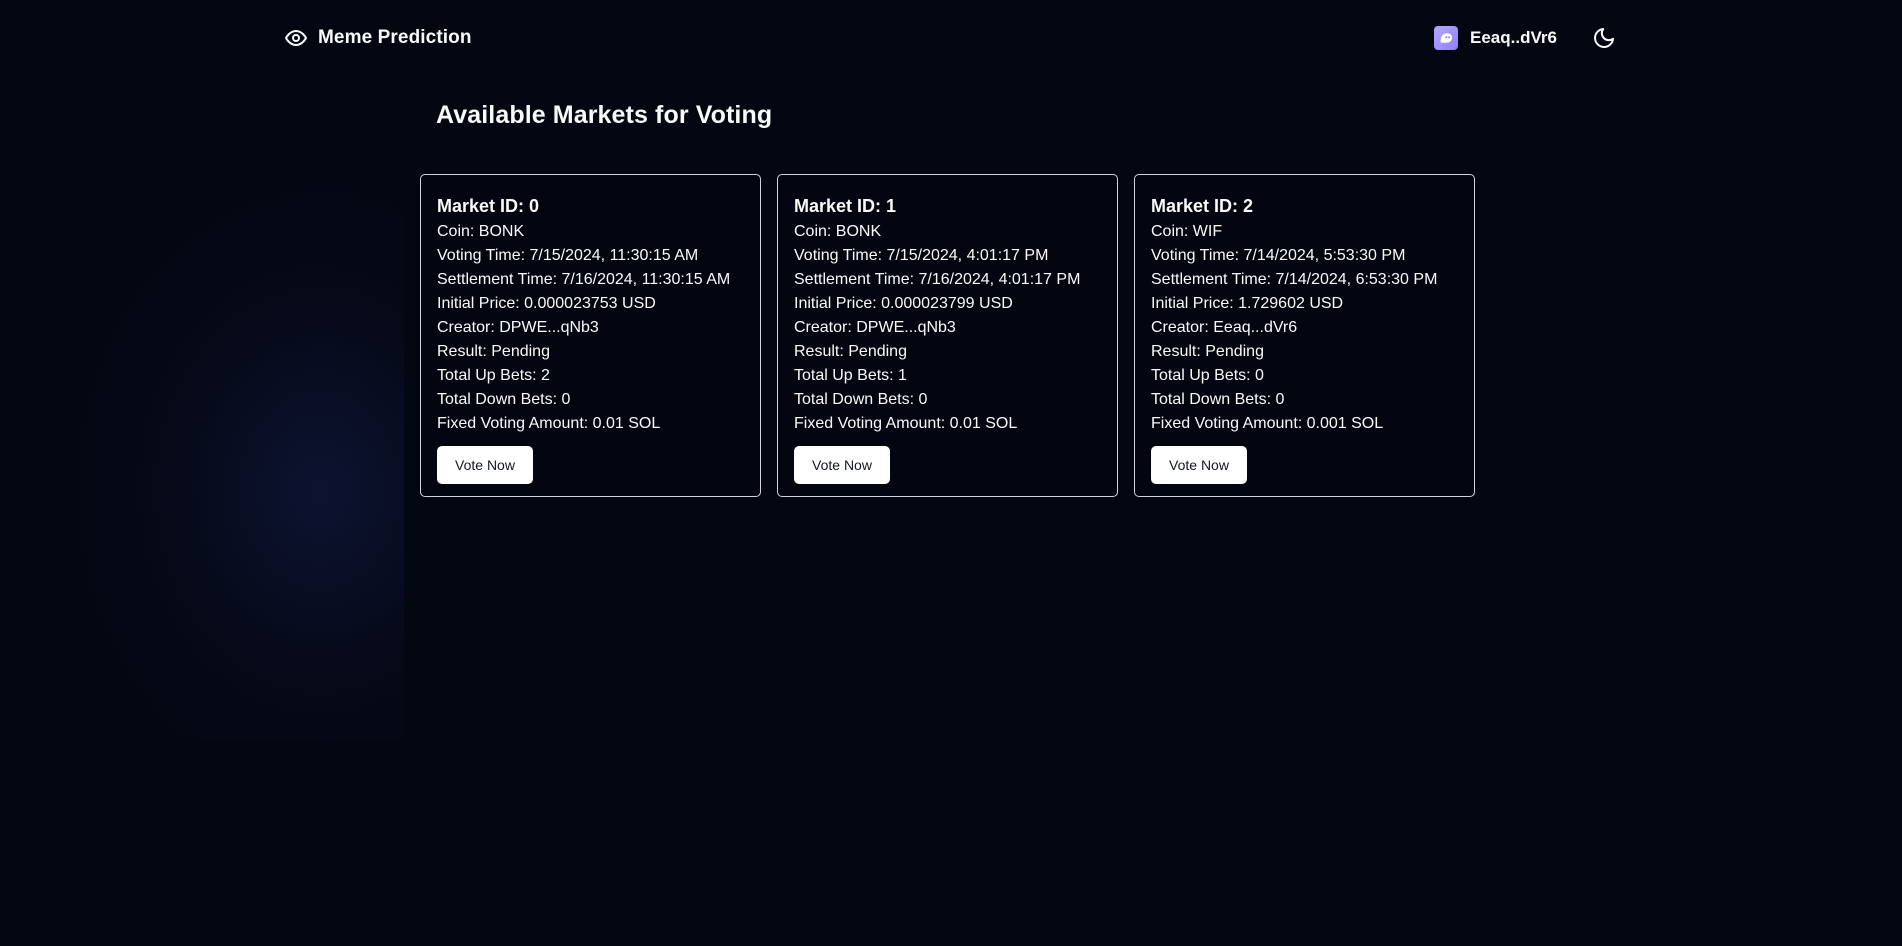 The width and height of the screenshot is (1902, 946). I want to click on market-id: Market ID: 0, so click(488, 206).